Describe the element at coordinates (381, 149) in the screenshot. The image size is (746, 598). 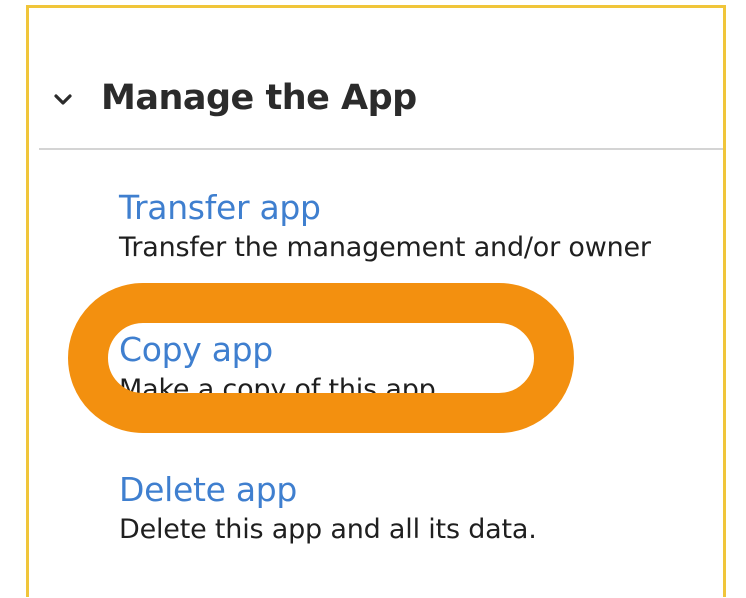
I see `section-divider` at that location.